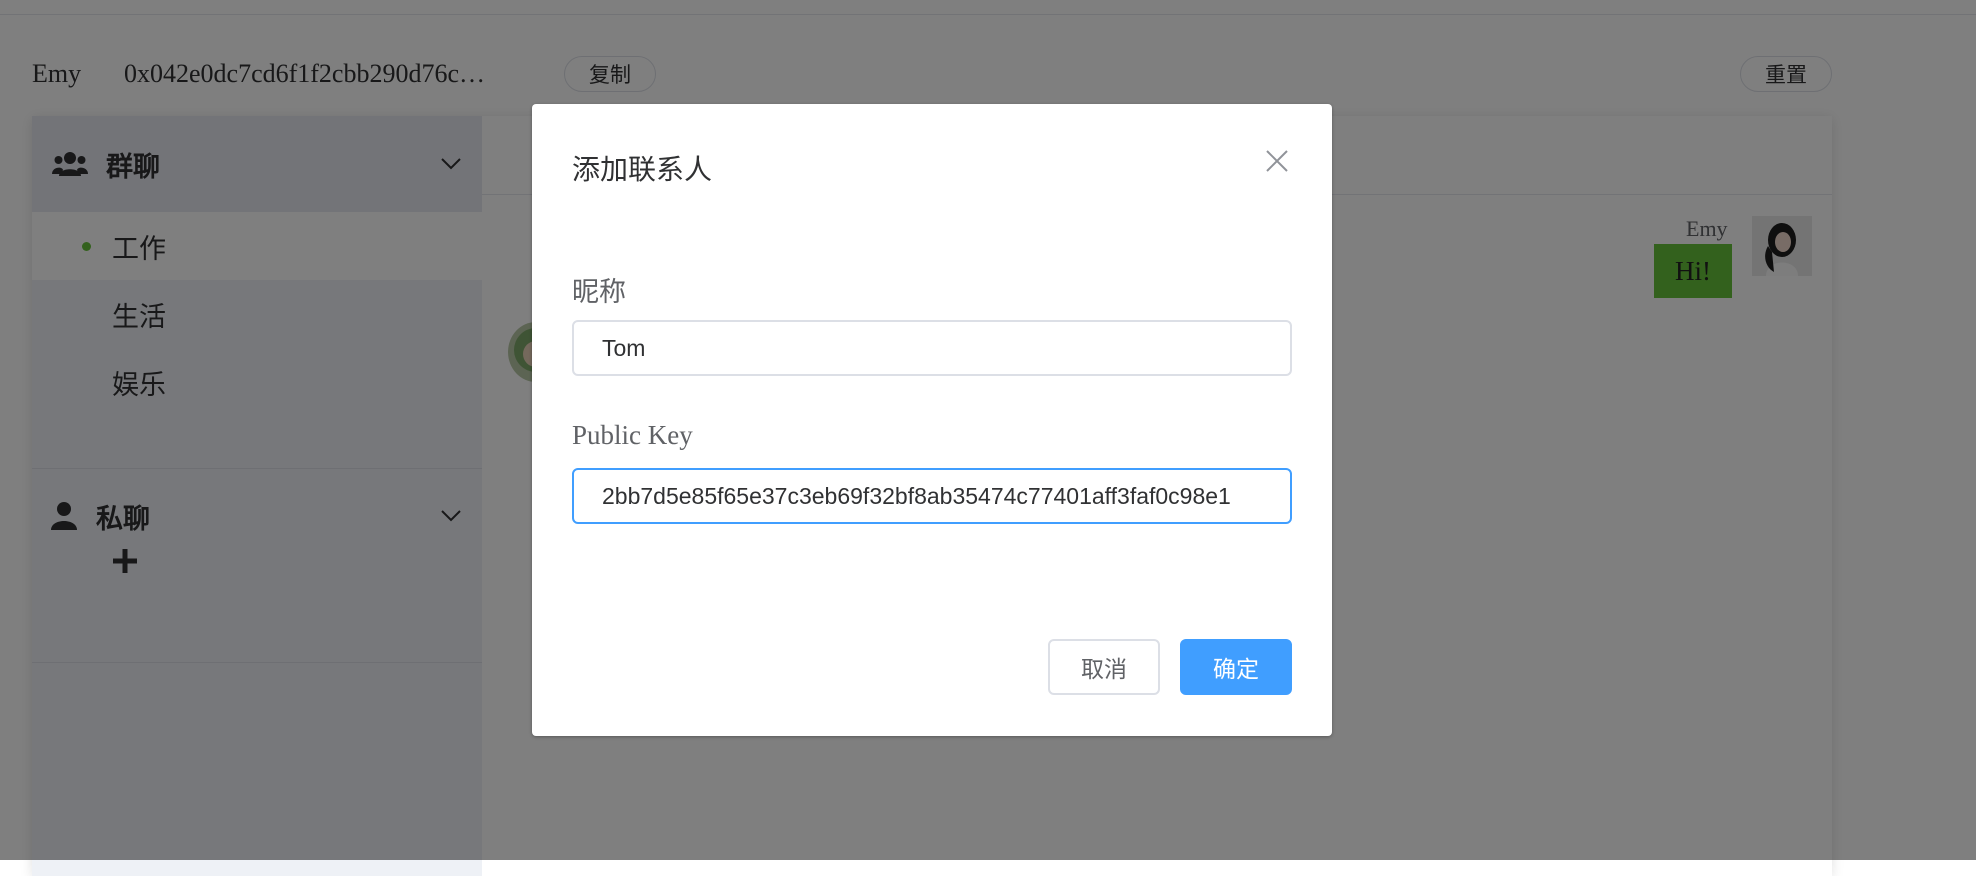 This screenshot has width=1976, height=876. Describe the element at coordinates (1236, 667) in the screenshot. I see `confirm-button: 确定` at that location.